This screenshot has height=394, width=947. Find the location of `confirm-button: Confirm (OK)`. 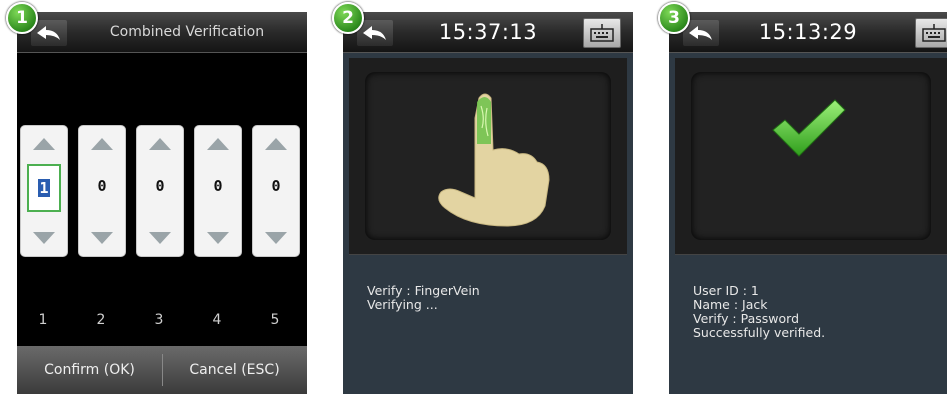

confirm-button: Confirm (OK) is located at coordinates (89, 370).